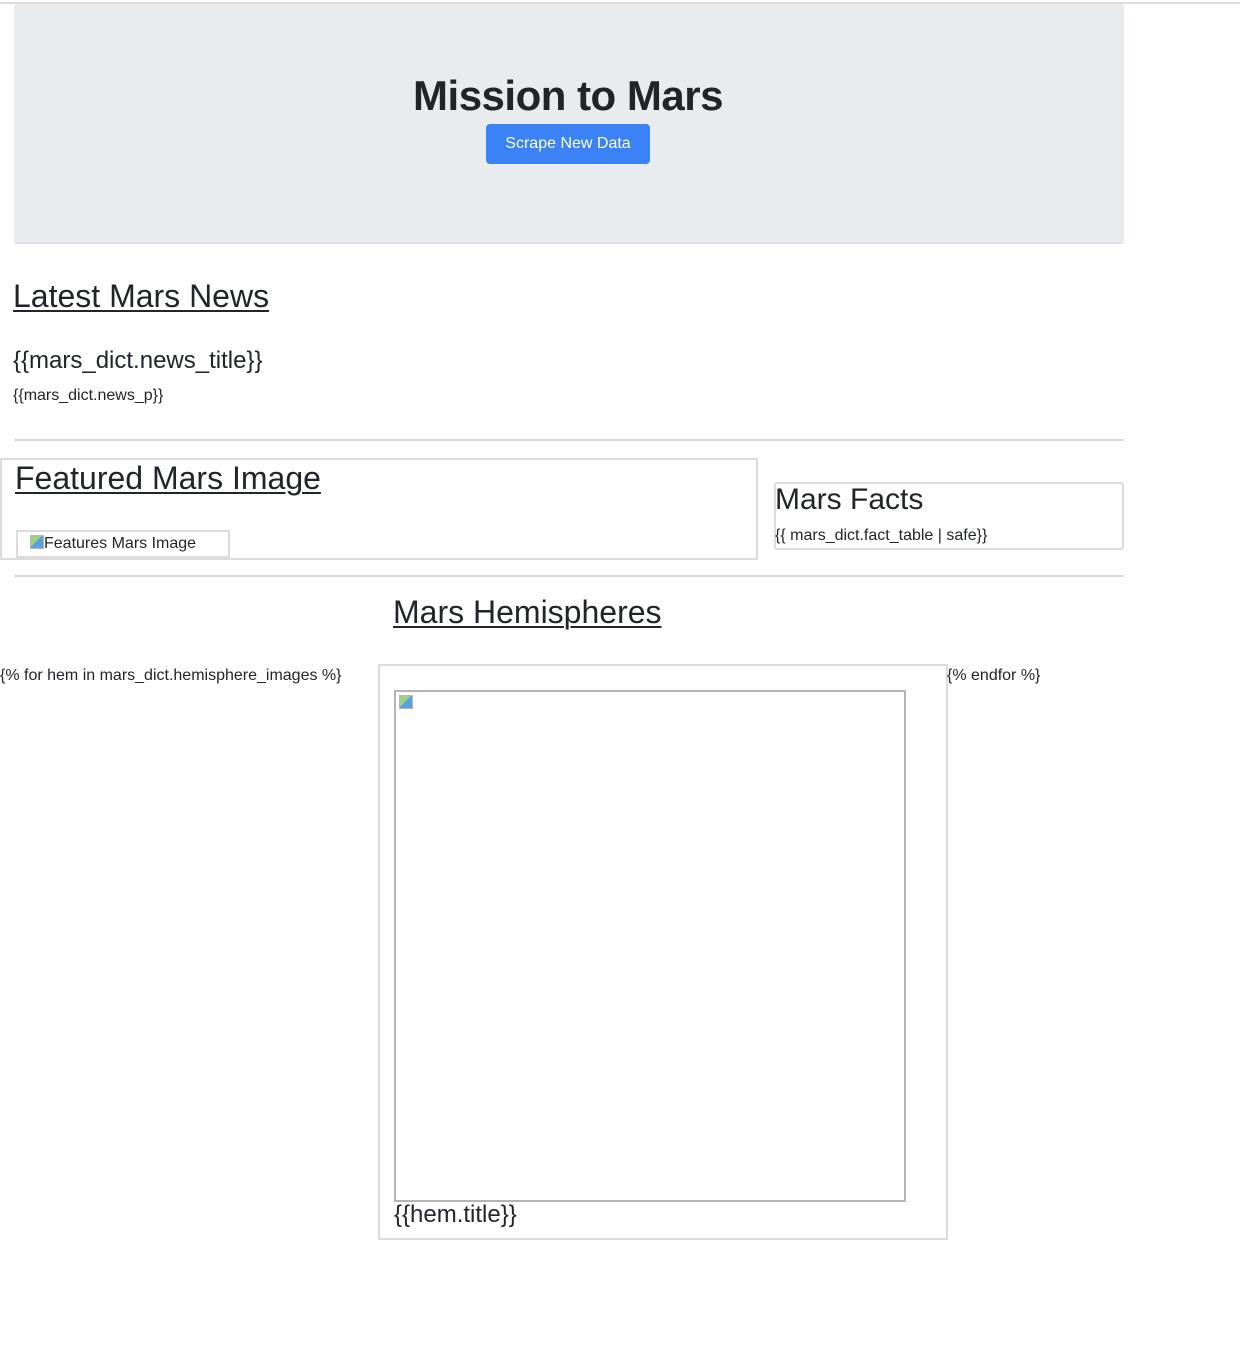 Image resolution: width=1240 pixels, height=1352 pixels. I want to click on scrape-new-data-button: Scrape New Data, so click(568, 144).